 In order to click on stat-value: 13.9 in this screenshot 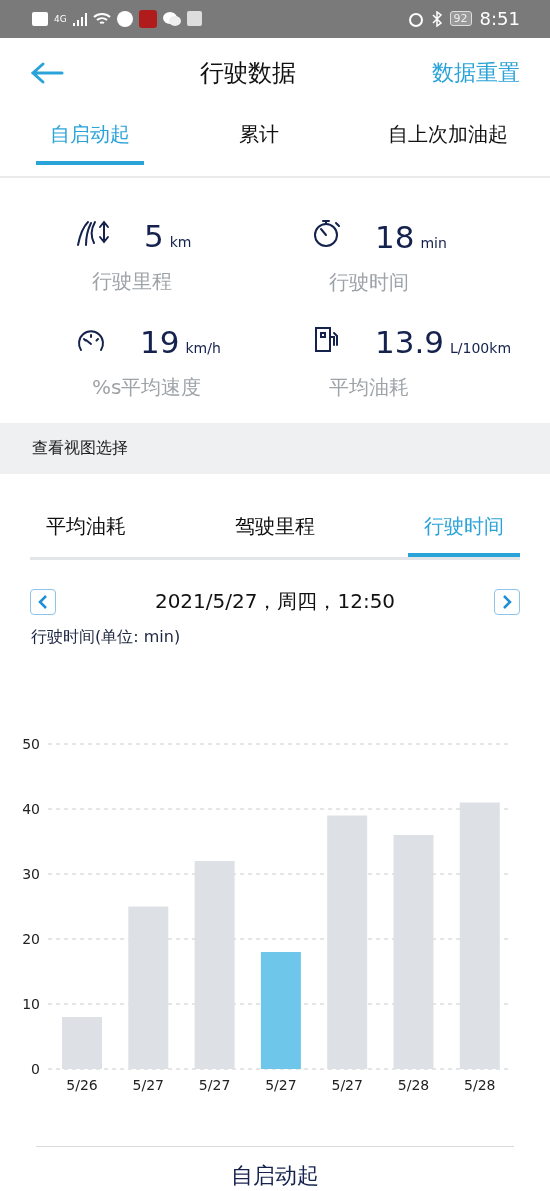, I will do `click(410, 341)`.